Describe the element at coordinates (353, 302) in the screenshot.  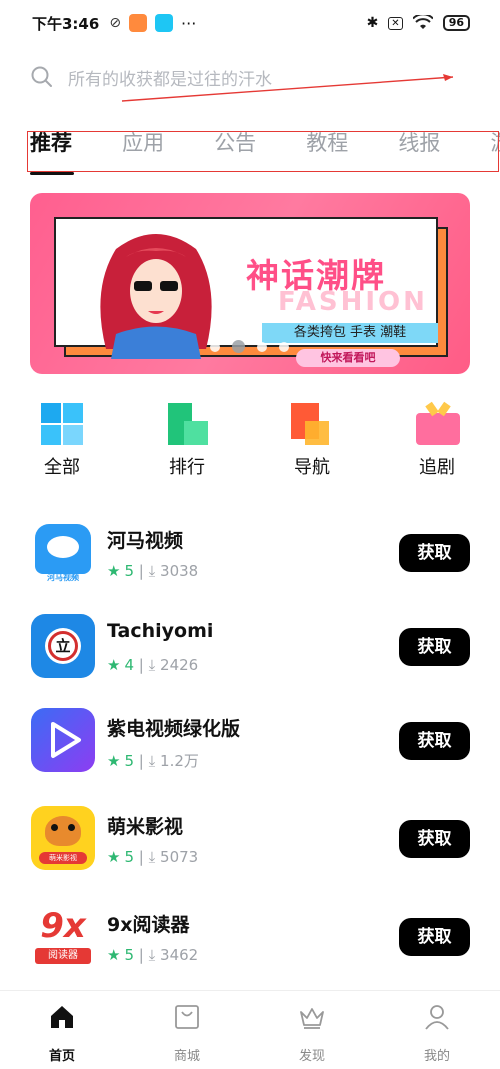
I see `banner-fashion: FASHION` at that location.